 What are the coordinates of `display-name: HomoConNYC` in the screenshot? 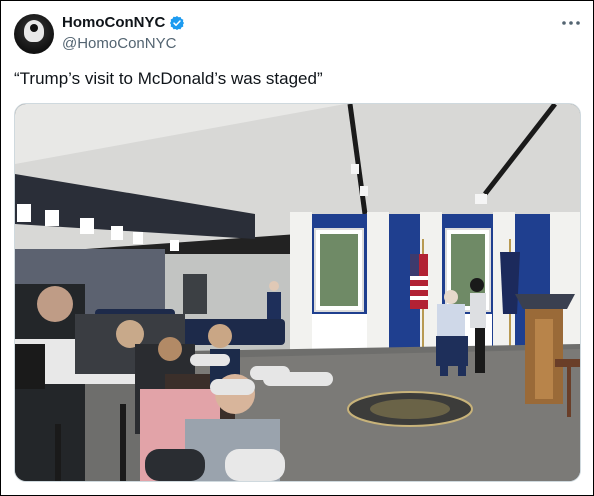 It's located at (113, 22).